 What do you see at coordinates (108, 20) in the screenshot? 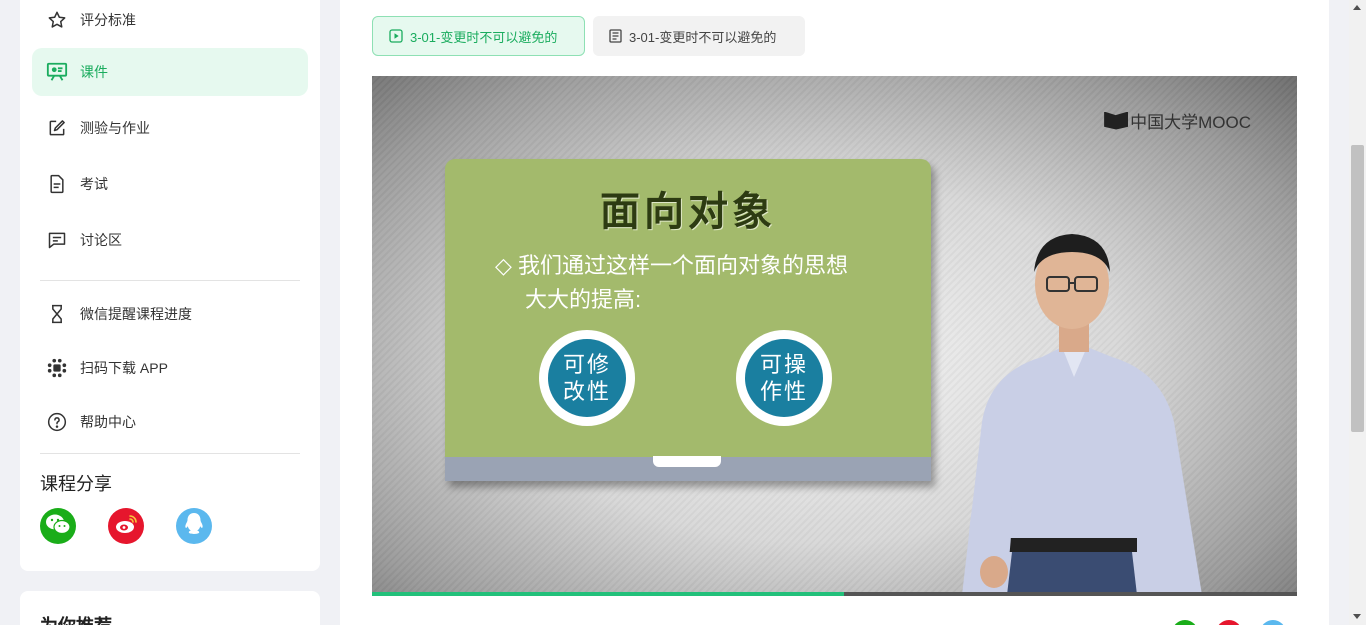
I see `sidebar-item-label: 评分标准` at bounding box center [108, 20].